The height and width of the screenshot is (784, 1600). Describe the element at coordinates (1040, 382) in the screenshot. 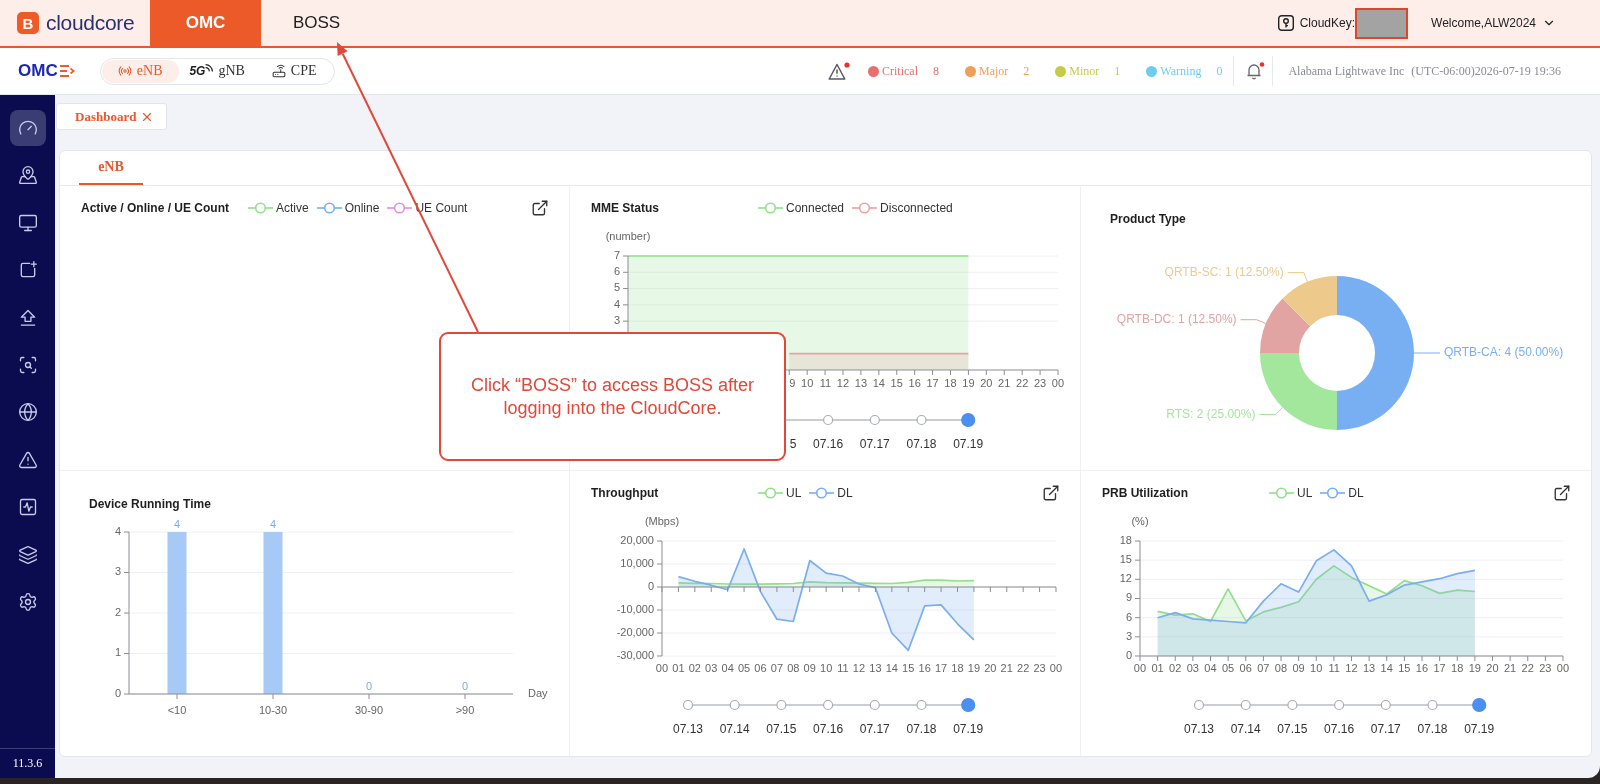

I see `axis-tick-label: 23` at that location.